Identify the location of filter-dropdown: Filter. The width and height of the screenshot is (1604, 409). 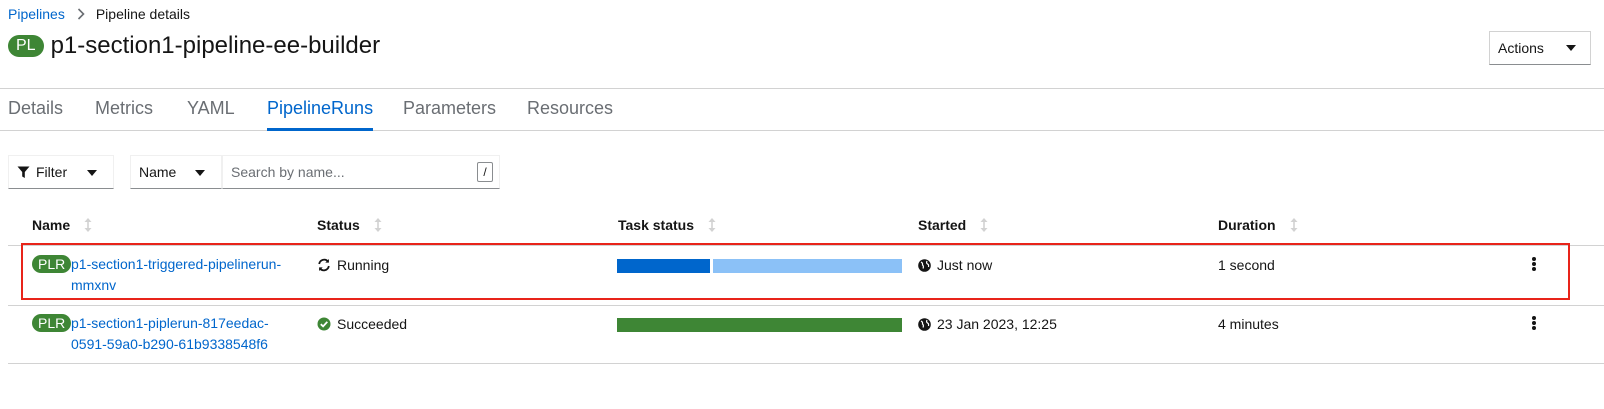
(61, 172).